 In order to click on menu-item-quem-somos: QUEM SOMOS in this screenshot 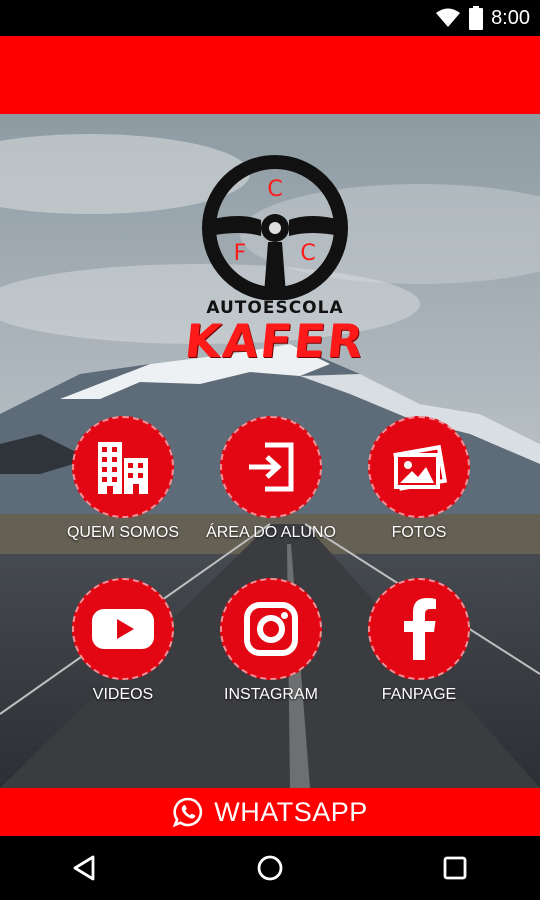, I will do `click(123, 486)`.